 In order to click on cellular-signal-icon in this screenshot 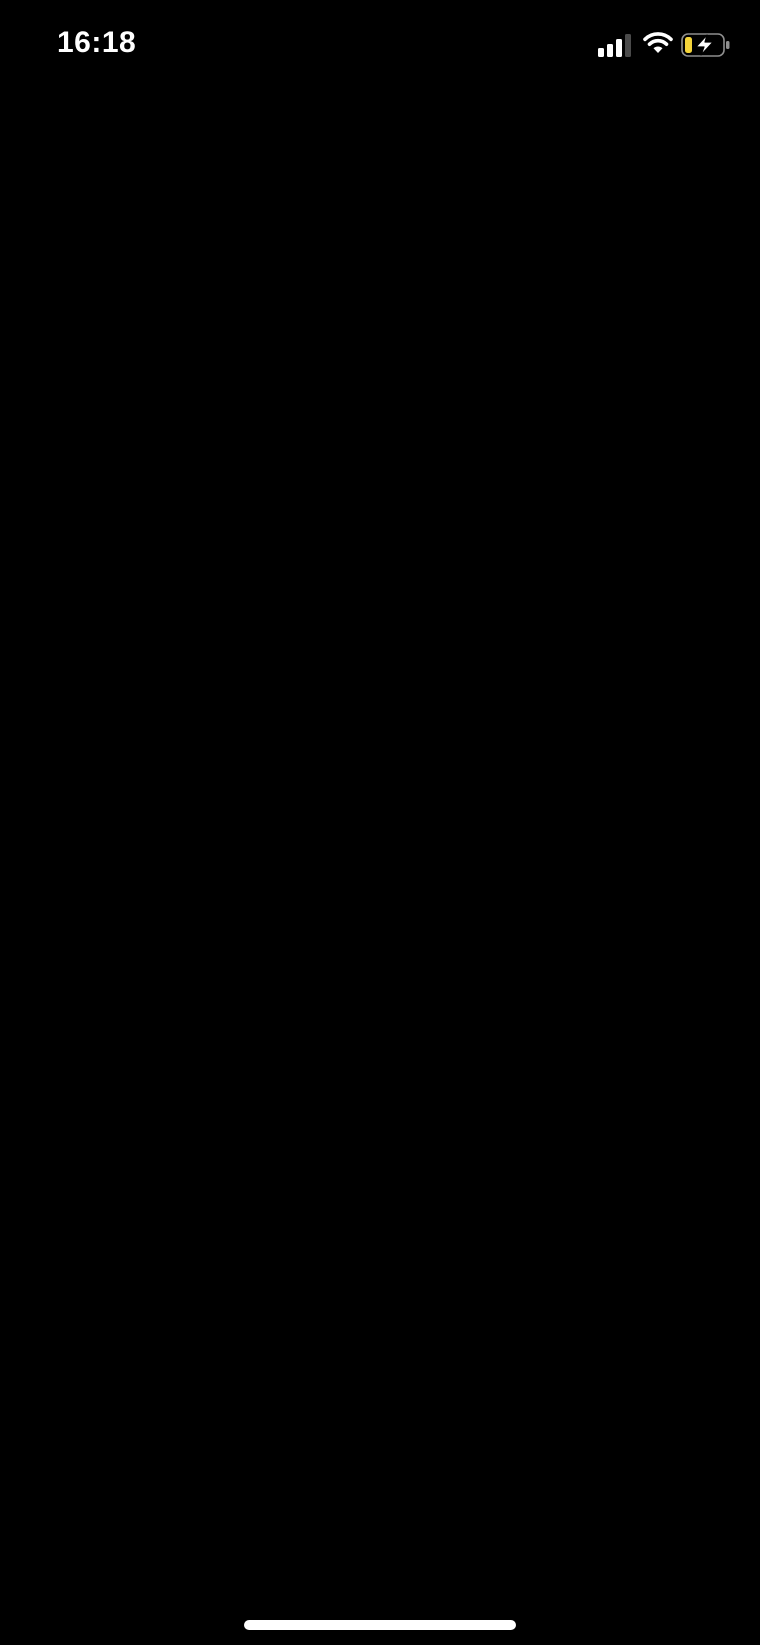, I will do `click(614, 45)`.